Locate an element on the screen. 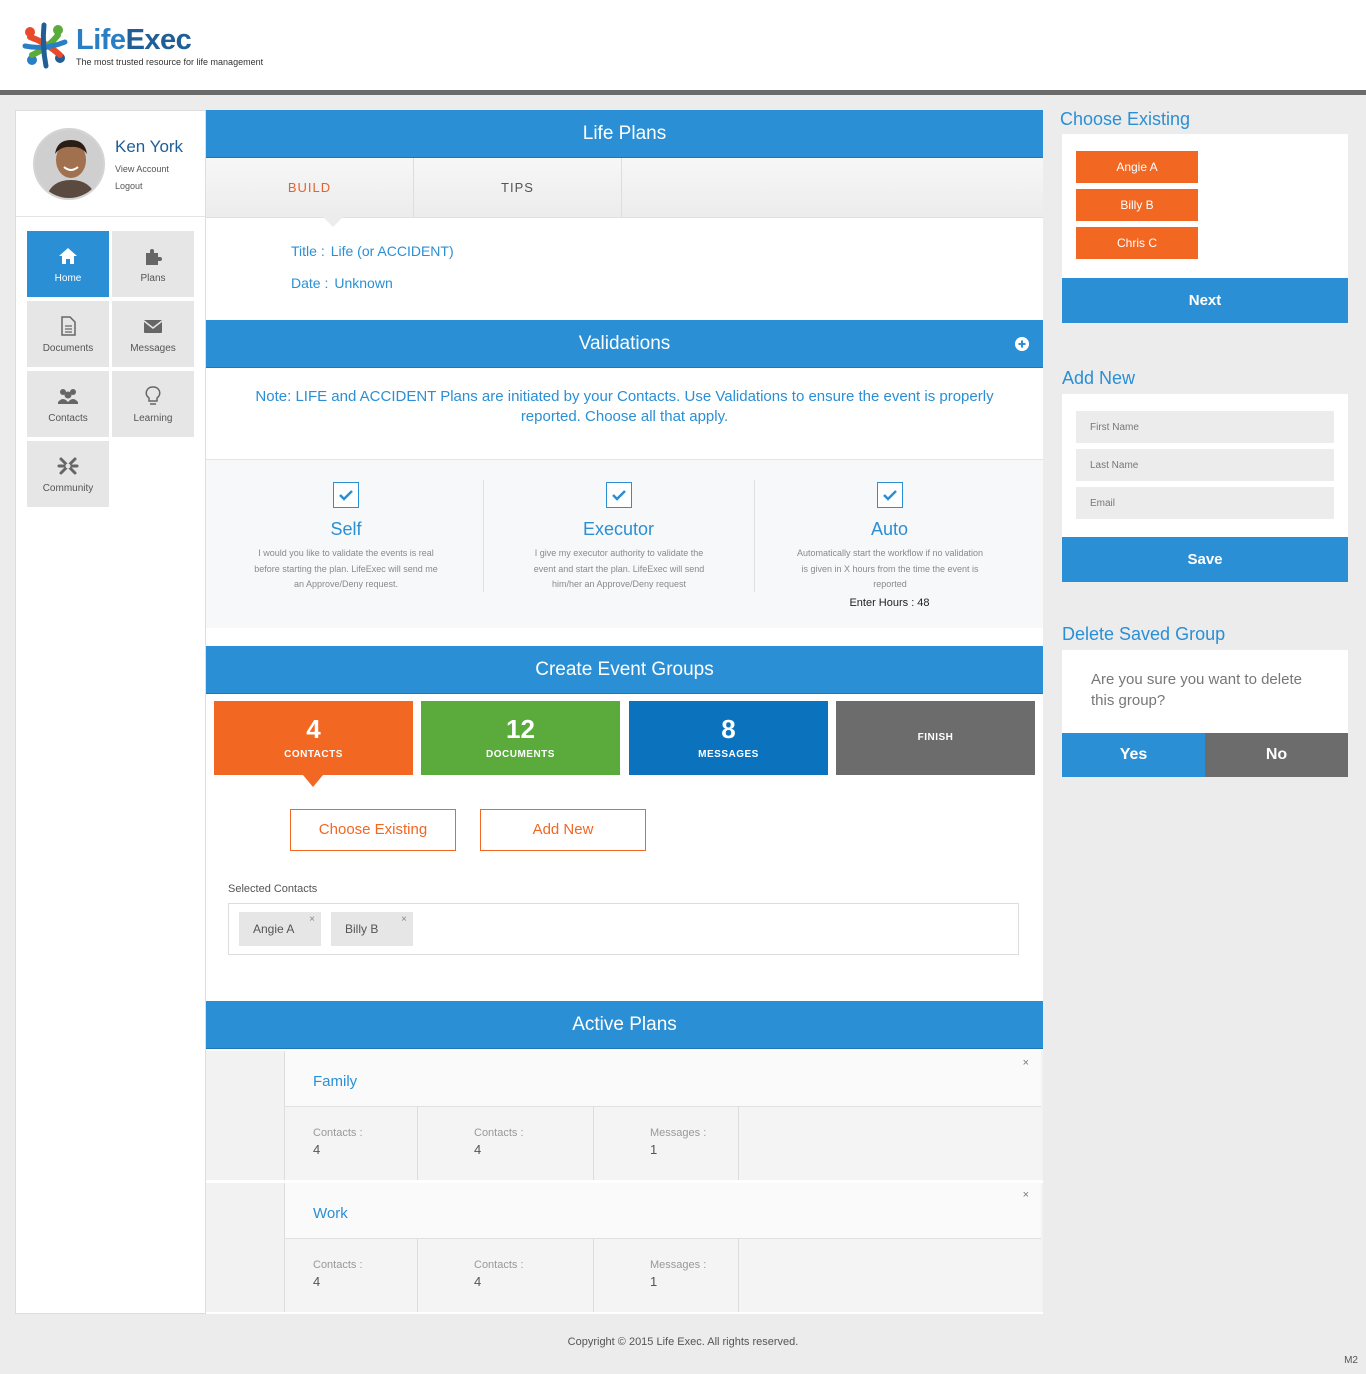 The height and width of the screenshot is (1374, 1366). stat-number: 8 is located at coordinates (728, 729).